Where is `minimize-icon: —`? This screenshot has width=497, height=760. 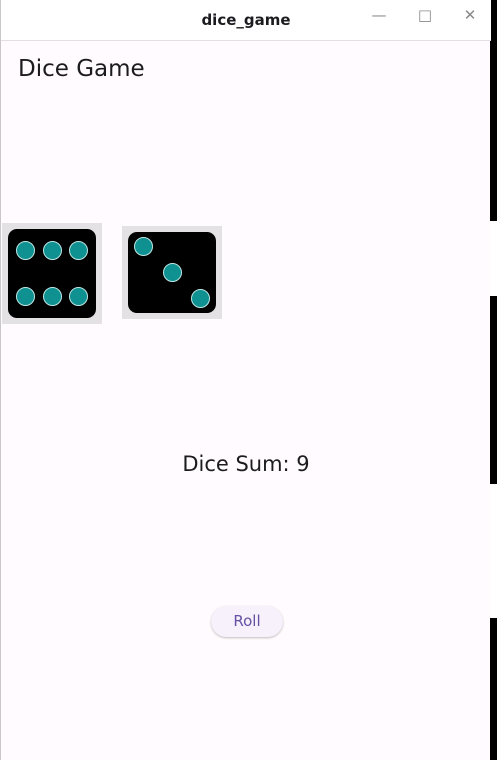
minimize-icon: — is located at coordinates (379, 15).